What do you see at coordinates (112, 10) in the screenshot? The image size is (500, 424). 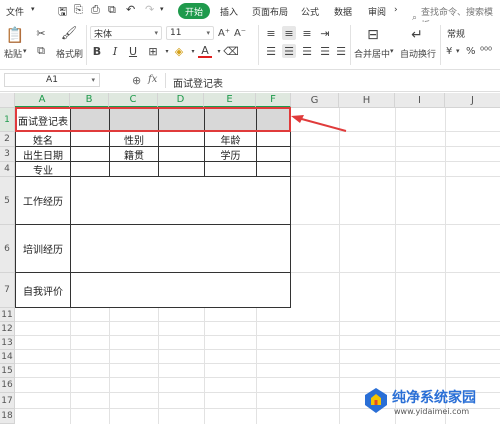 I see `preview-icon: ⧉` at bounding box center [112, 10].